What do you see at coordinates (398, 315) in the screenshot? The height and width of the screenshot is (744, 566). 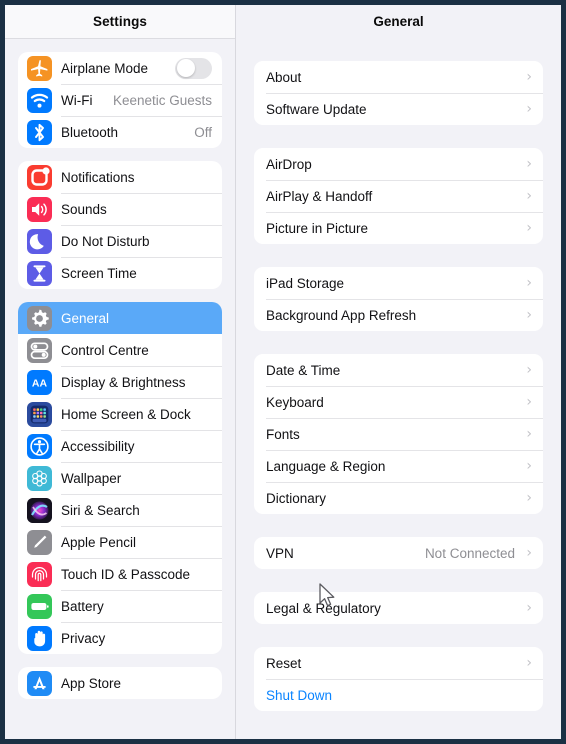 I see `detail-row-background-app-refresh: Background App Refresh ›` at bounding box center [398, 315].